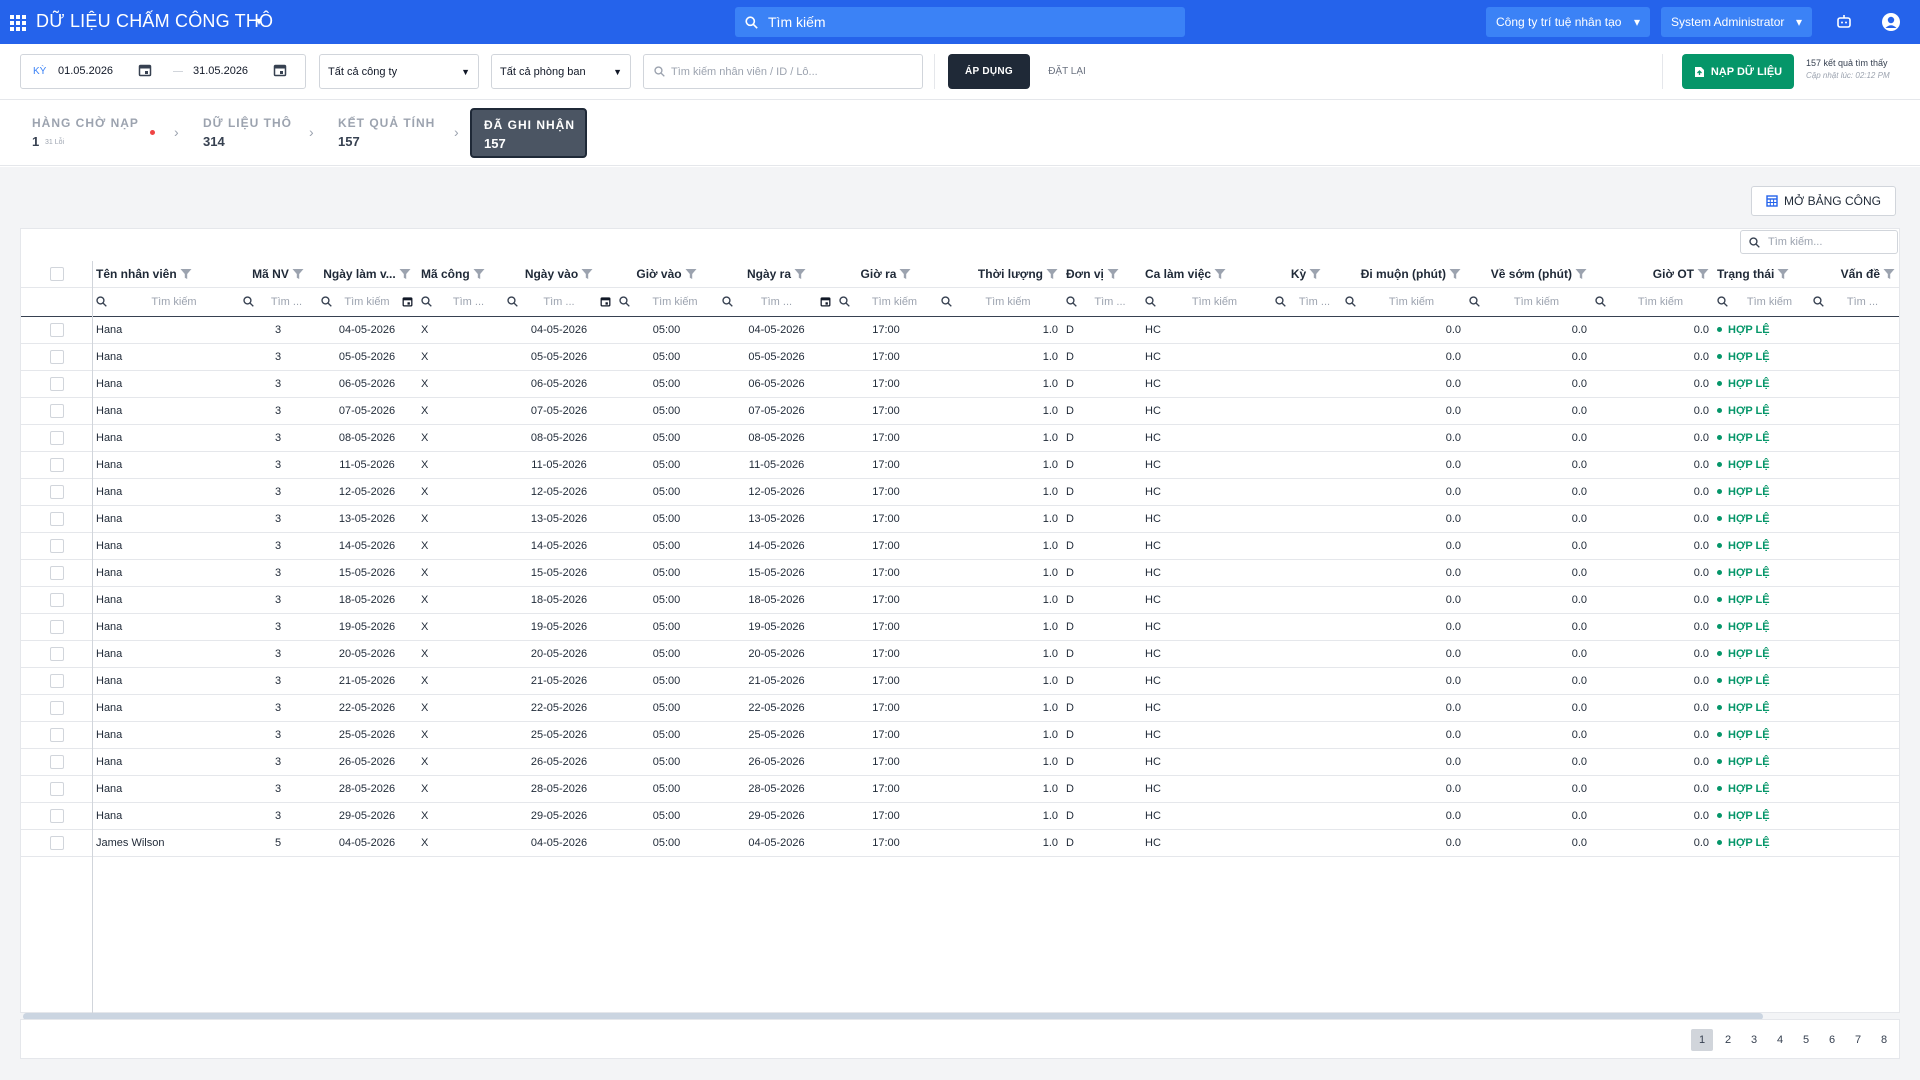 This screenshot has height=1080, width=1920. Describe the element at coordinates (1403, 302) in the screenshot. I see `filter-input-late-minutes: Tìm kiếm` at that location.